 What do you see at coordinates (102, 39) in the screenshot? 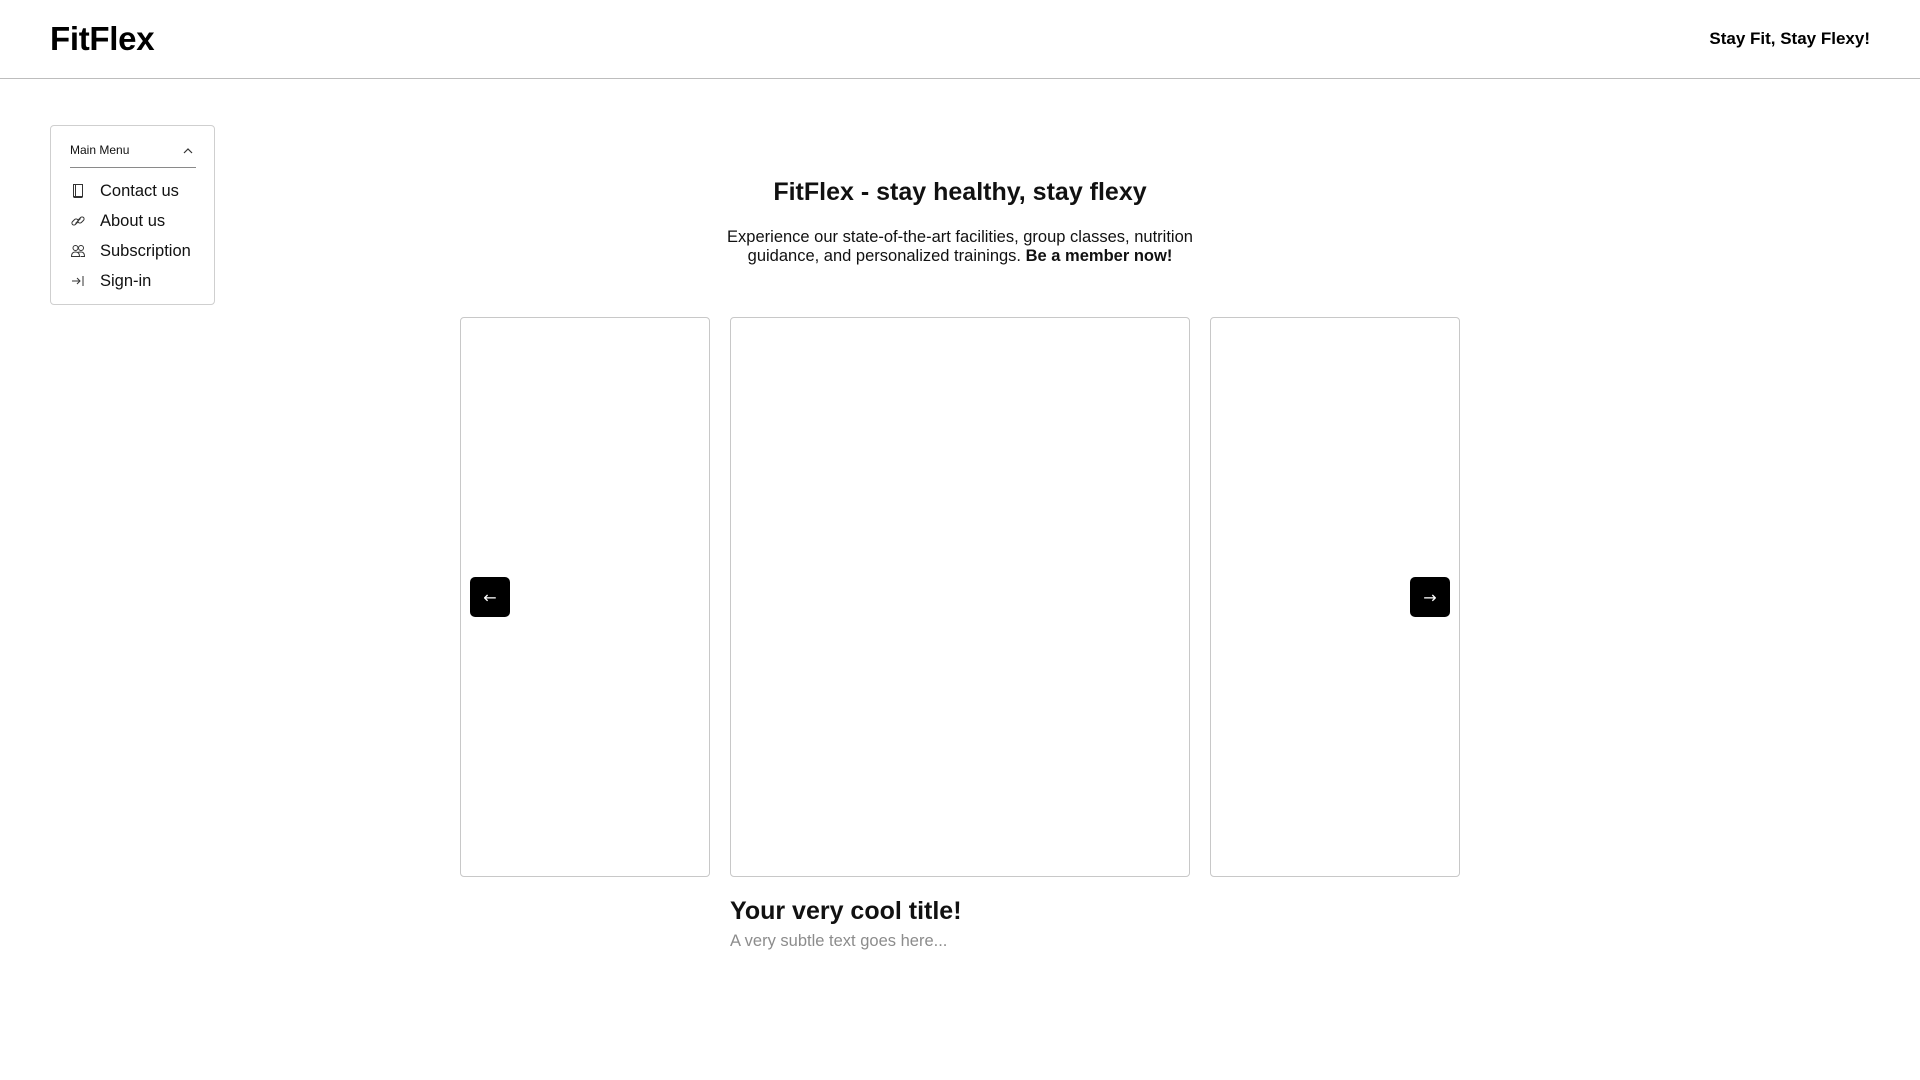
I see `logo: FitFlex` at bounding box center [102, 39].